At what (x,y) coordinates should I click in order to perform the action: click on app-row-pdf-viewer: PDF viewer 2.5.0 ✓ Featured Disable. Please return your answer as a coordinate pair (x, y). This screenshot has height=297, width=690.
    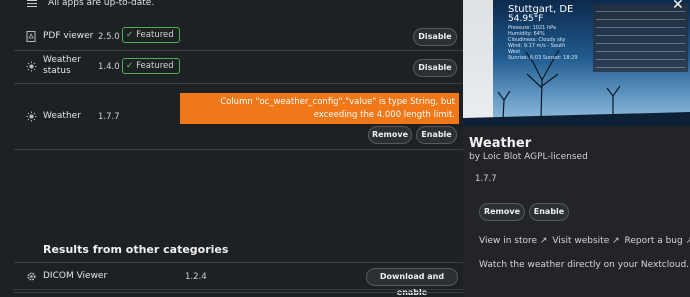
    Looking at the image, I should click on (238, 38).